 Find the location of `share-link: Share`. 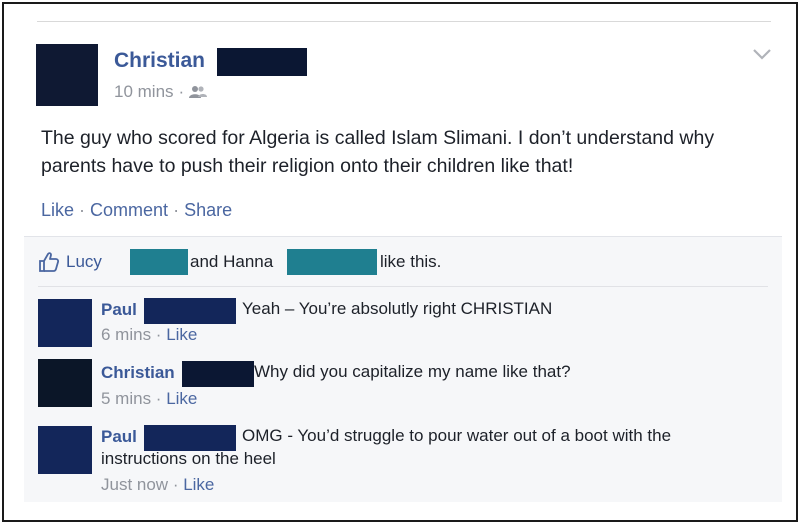

share-link: Share is located at coordinates (208, 210).